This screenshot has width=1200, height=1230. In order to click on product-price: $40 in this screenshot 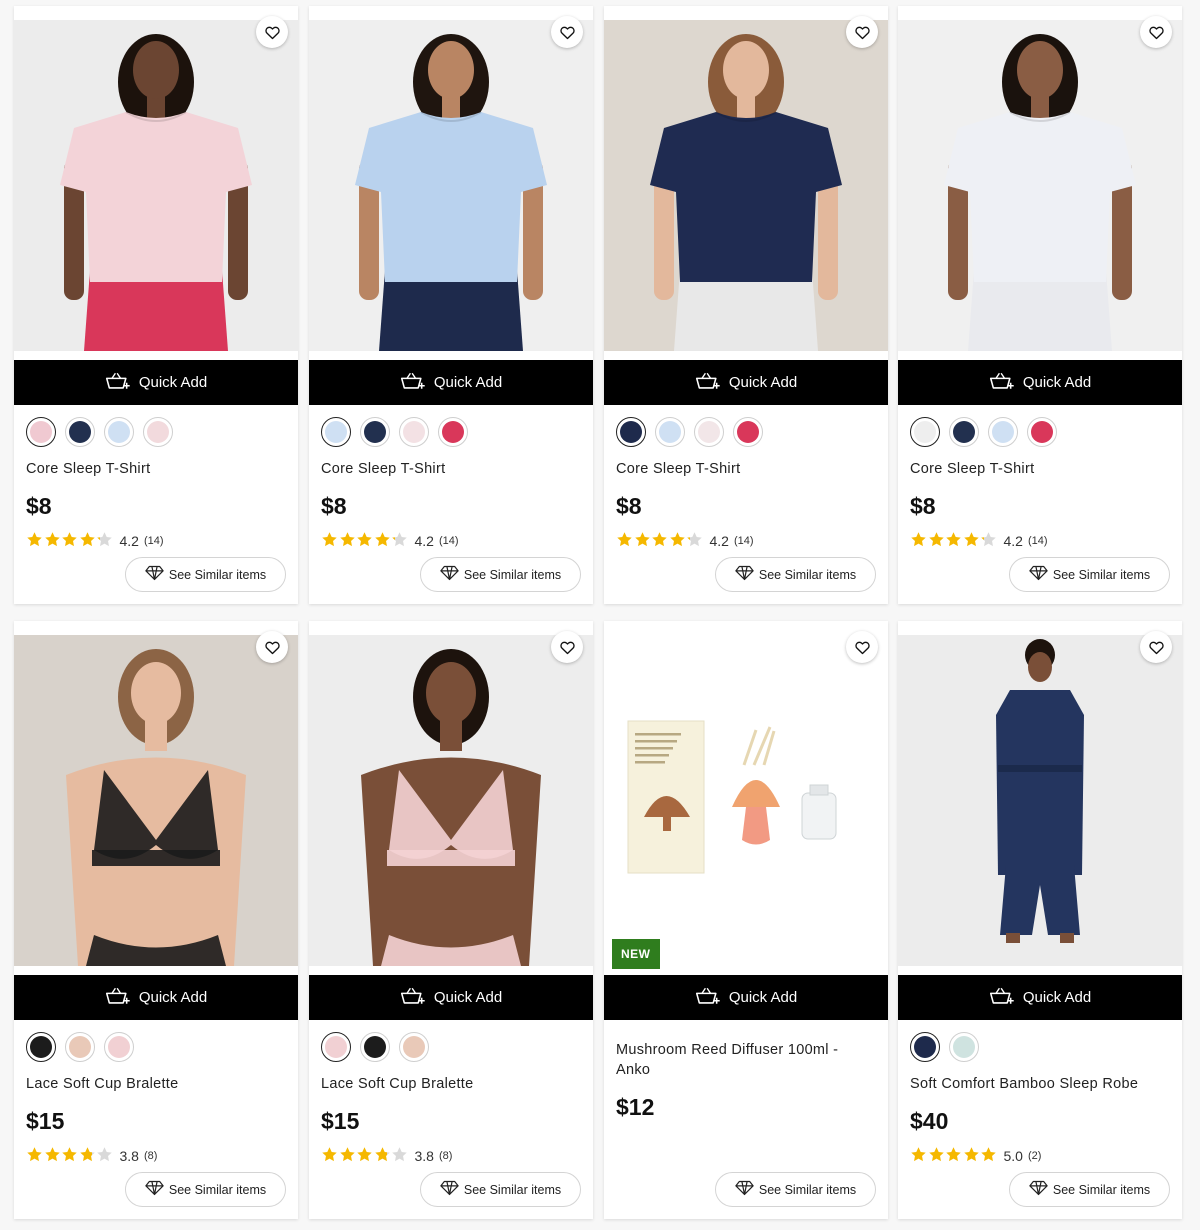, I will do `click(929, 1121)`.